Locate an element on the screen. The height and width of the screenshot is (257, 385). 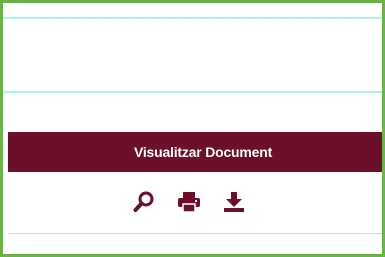
column-header-label: Visualitzar Document is located at coordinates (203, 152).